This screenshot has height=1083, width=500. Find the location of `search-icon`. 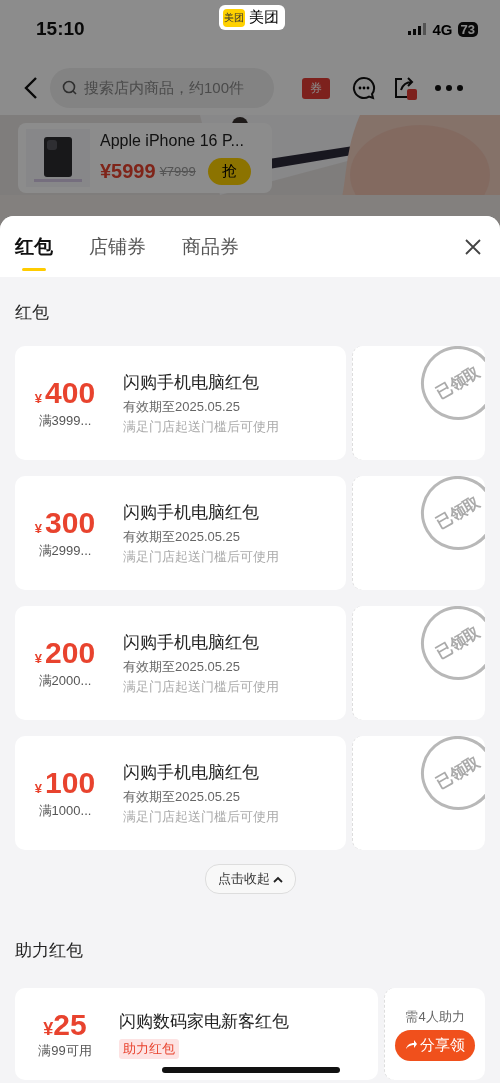

search-icon is located at coordinates (70, 88).